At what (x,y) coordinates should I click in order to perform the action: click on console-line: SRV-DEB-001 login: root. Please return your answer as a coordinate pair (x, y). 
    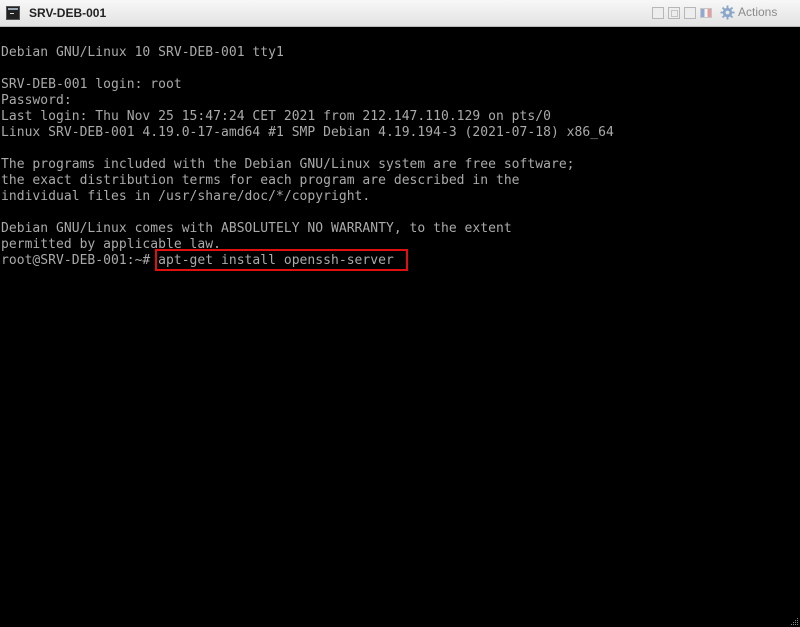
    Looking at the image, I should click on (91, 84).